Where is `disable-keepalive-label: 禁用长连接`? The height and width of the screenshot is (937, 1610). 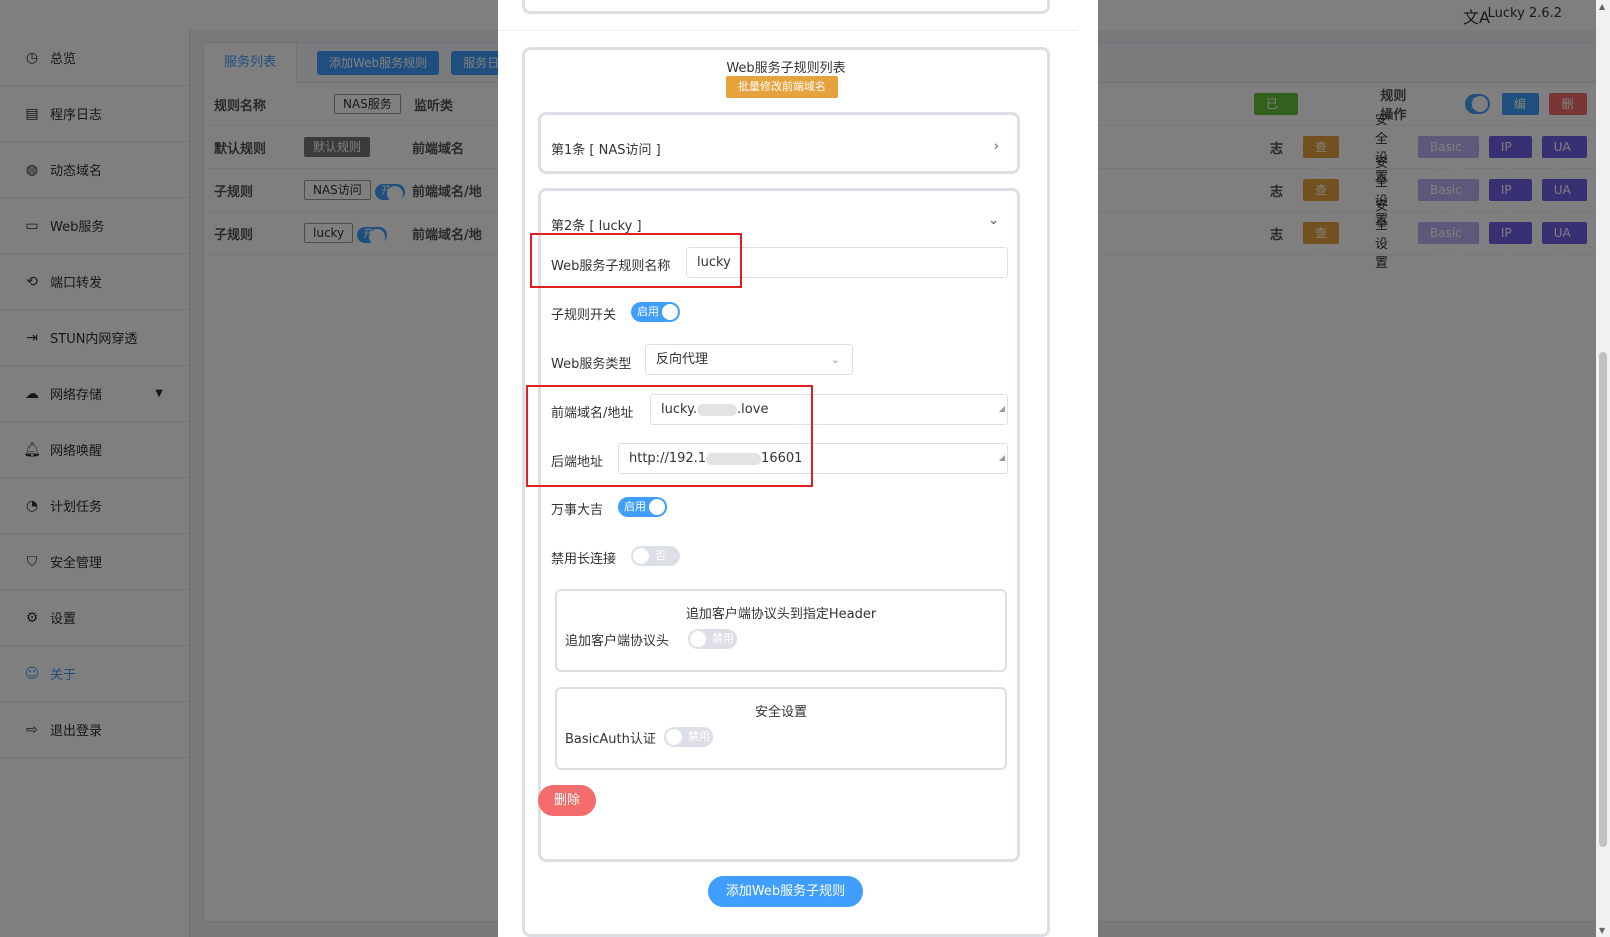 disable-keepalive-label: 禁用长连接 is located at coordinates (584, 559).